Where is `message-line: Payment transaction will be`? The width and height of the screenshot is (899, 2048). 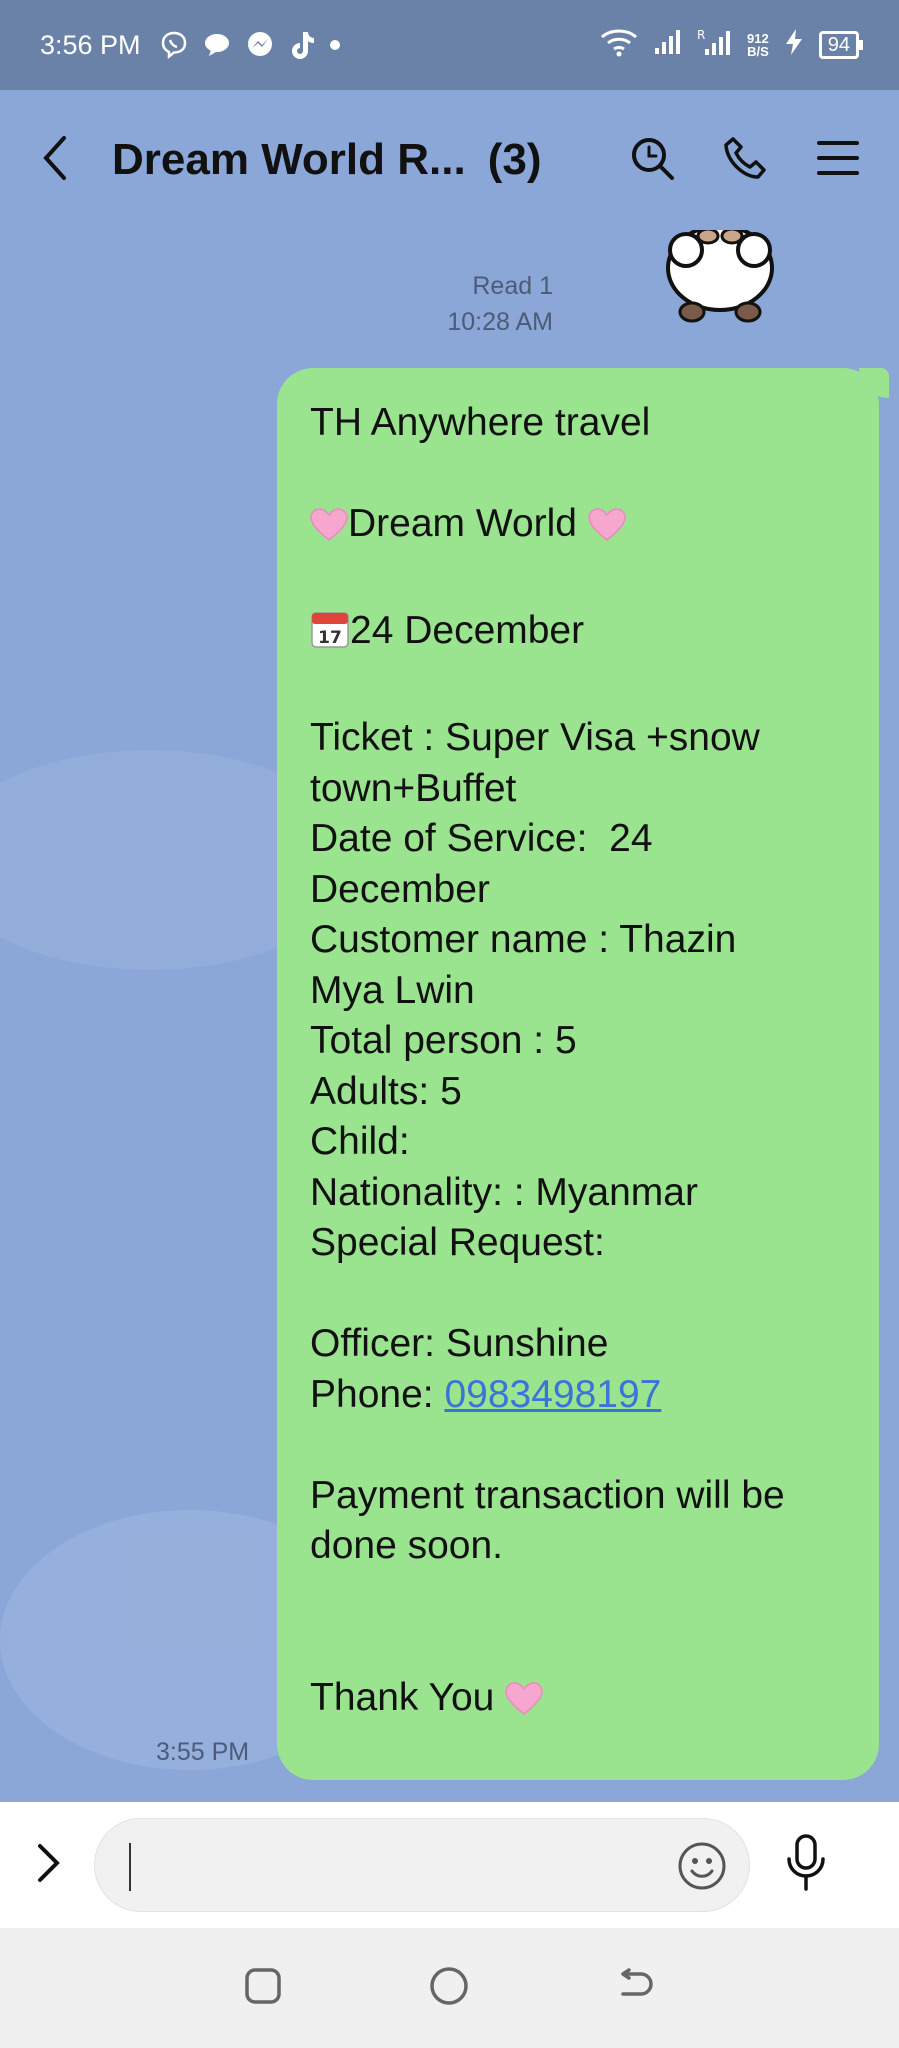 message-line: Payment transaction will be is located at coordinates (547, 1495).